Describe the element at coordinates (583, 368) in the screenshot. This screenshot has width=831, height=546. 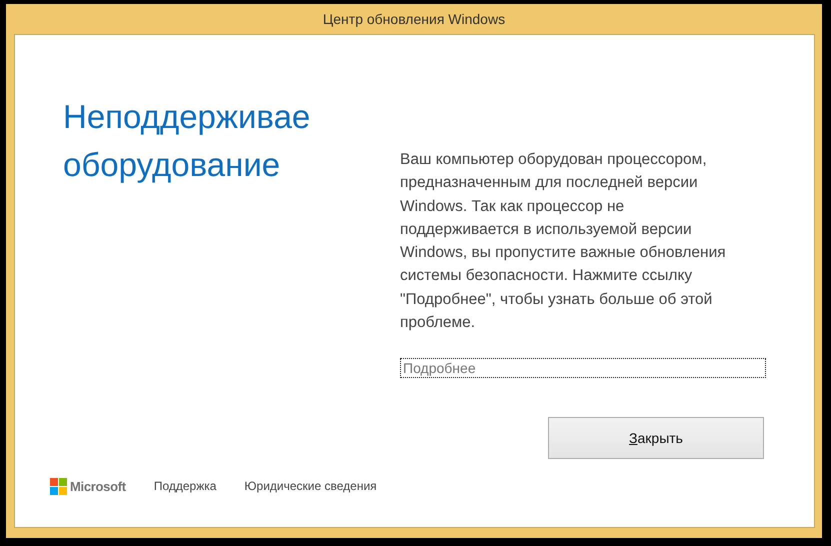
I see `more-info-link: Подробнее` at that location.